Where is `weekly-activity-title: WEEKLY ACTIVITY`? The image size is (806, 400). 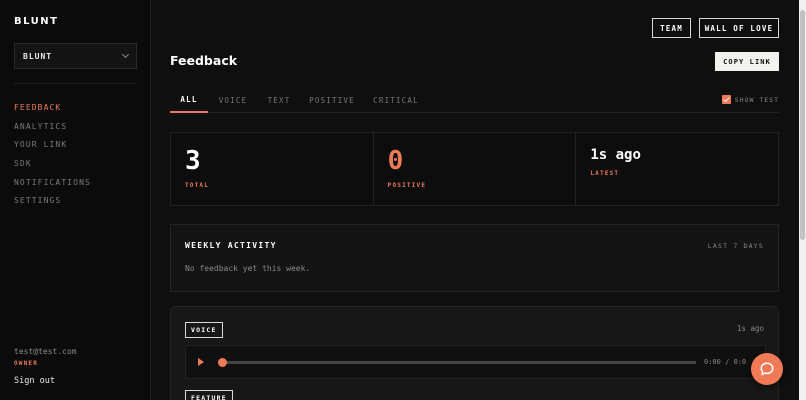 weekly-activity-title: WEEKLY ACTIVITY is located at coordinates (231, 245).